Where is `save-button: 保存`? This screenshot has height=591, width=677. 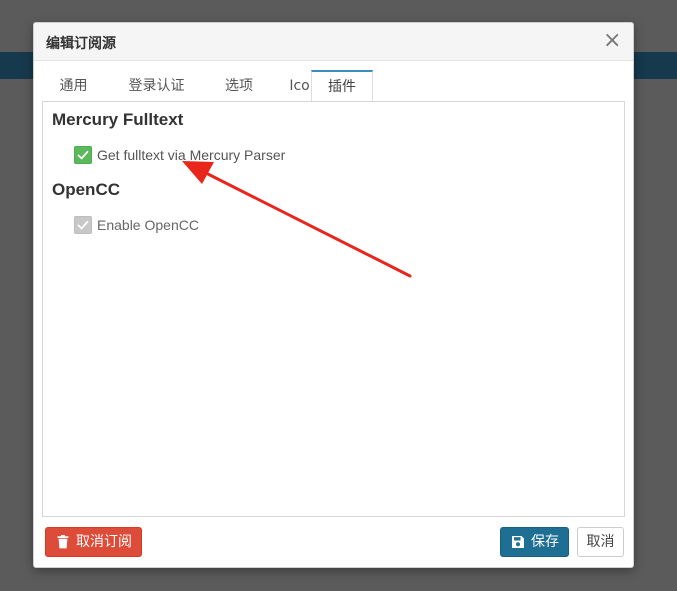 save-button: 保存 is located at coordinates (534, 542).